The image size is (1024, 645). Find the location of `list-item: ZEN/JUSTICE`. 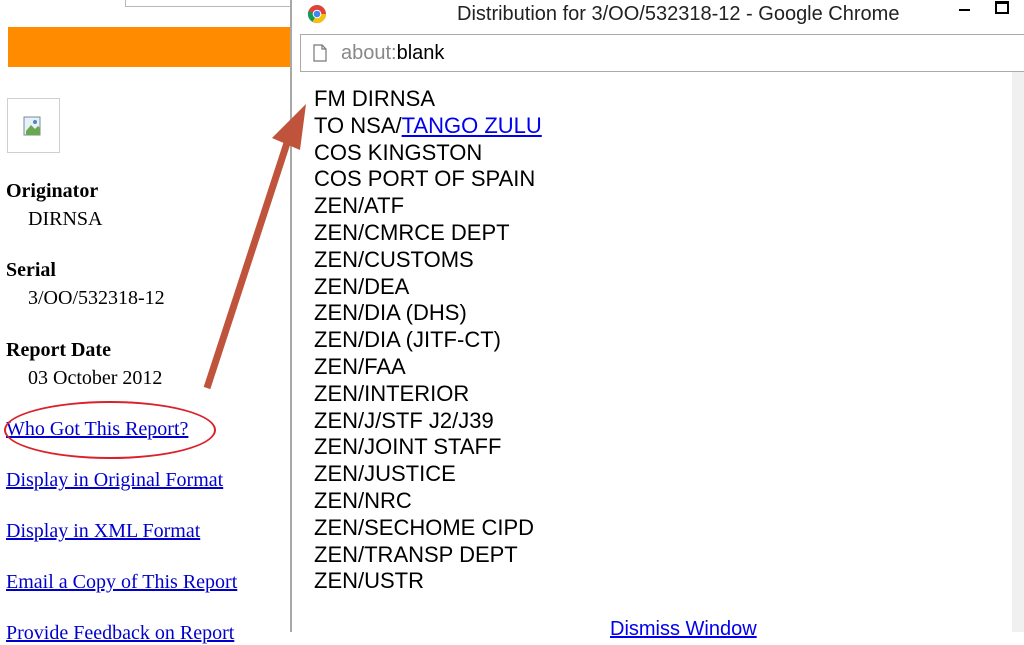

list-item: ZEN/JUSTICE is located at coordinates (385, 474).